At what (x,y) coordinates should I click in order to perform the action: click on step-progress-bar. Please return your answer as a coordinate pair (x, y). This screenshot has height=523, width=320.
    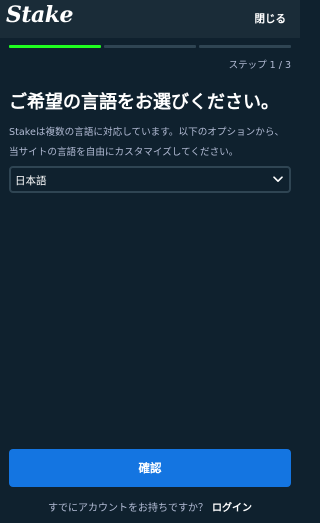
    Looking at the image, I should click on (150, 46).